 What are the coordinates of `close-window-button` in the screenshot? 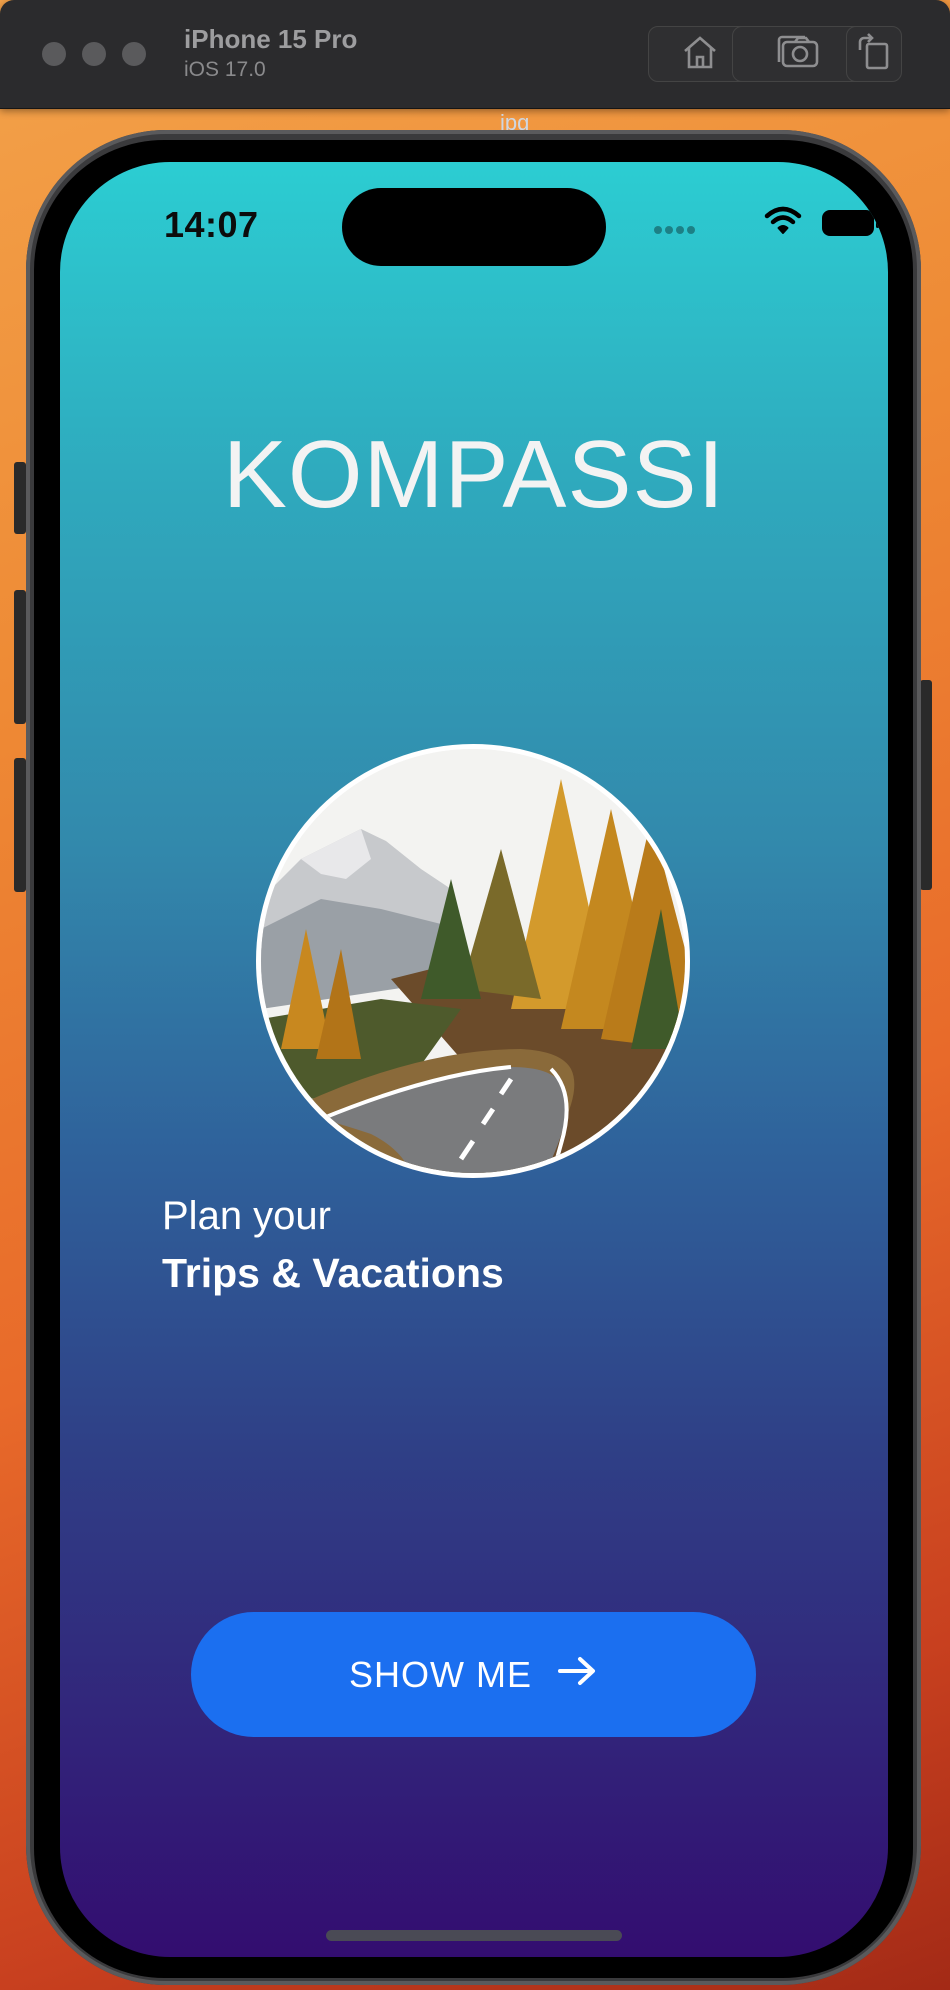 It's located at (54, 54).